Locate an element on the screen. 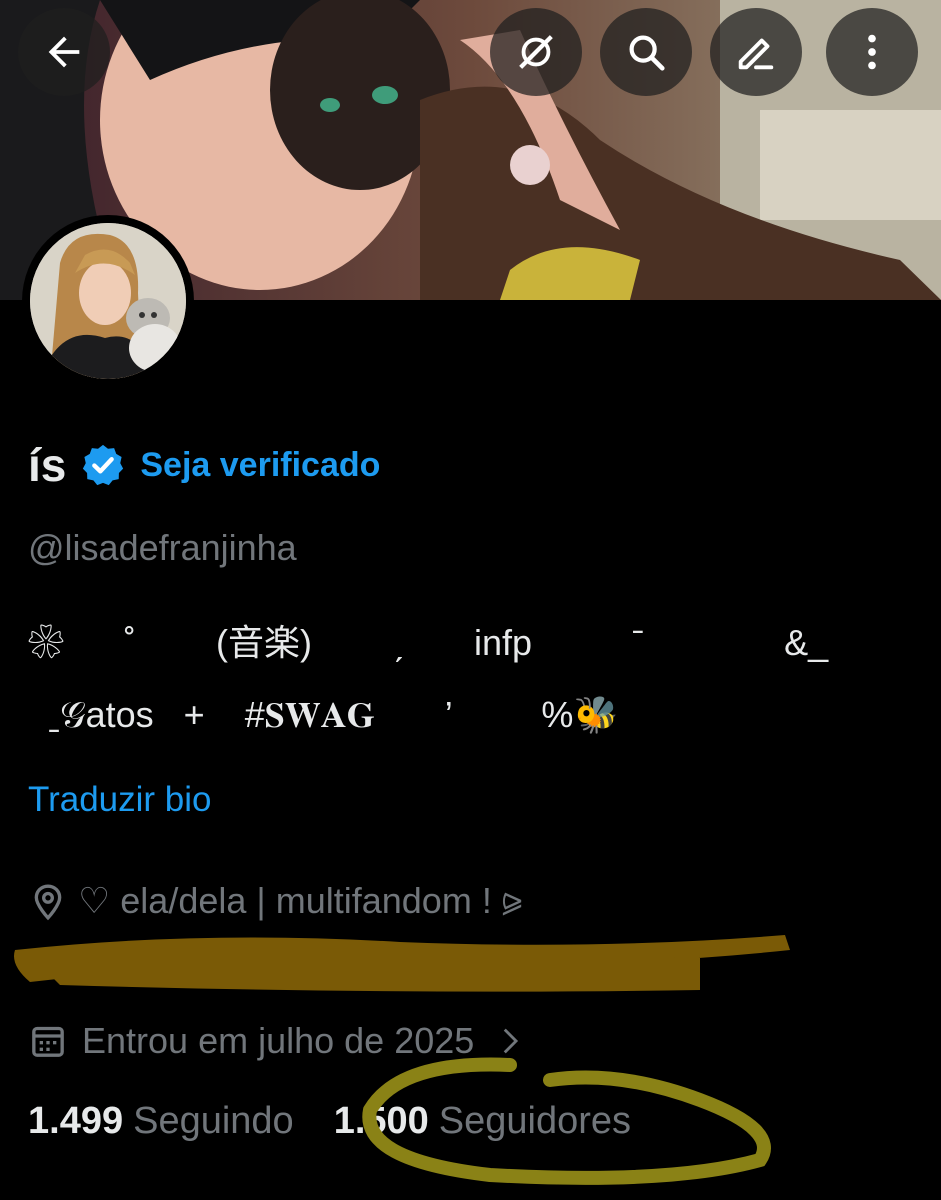  search-icon is located at coordinates (647, 53).